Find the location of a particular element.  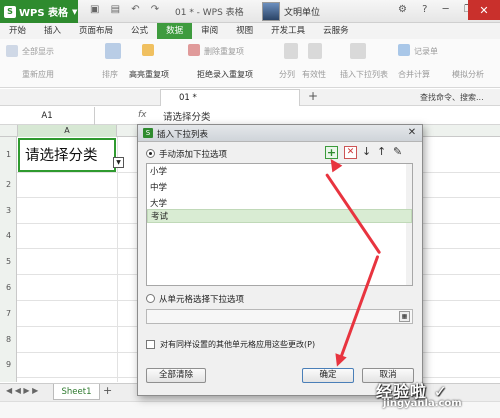

list-item: 中学 is located at coordinates (279, 188).